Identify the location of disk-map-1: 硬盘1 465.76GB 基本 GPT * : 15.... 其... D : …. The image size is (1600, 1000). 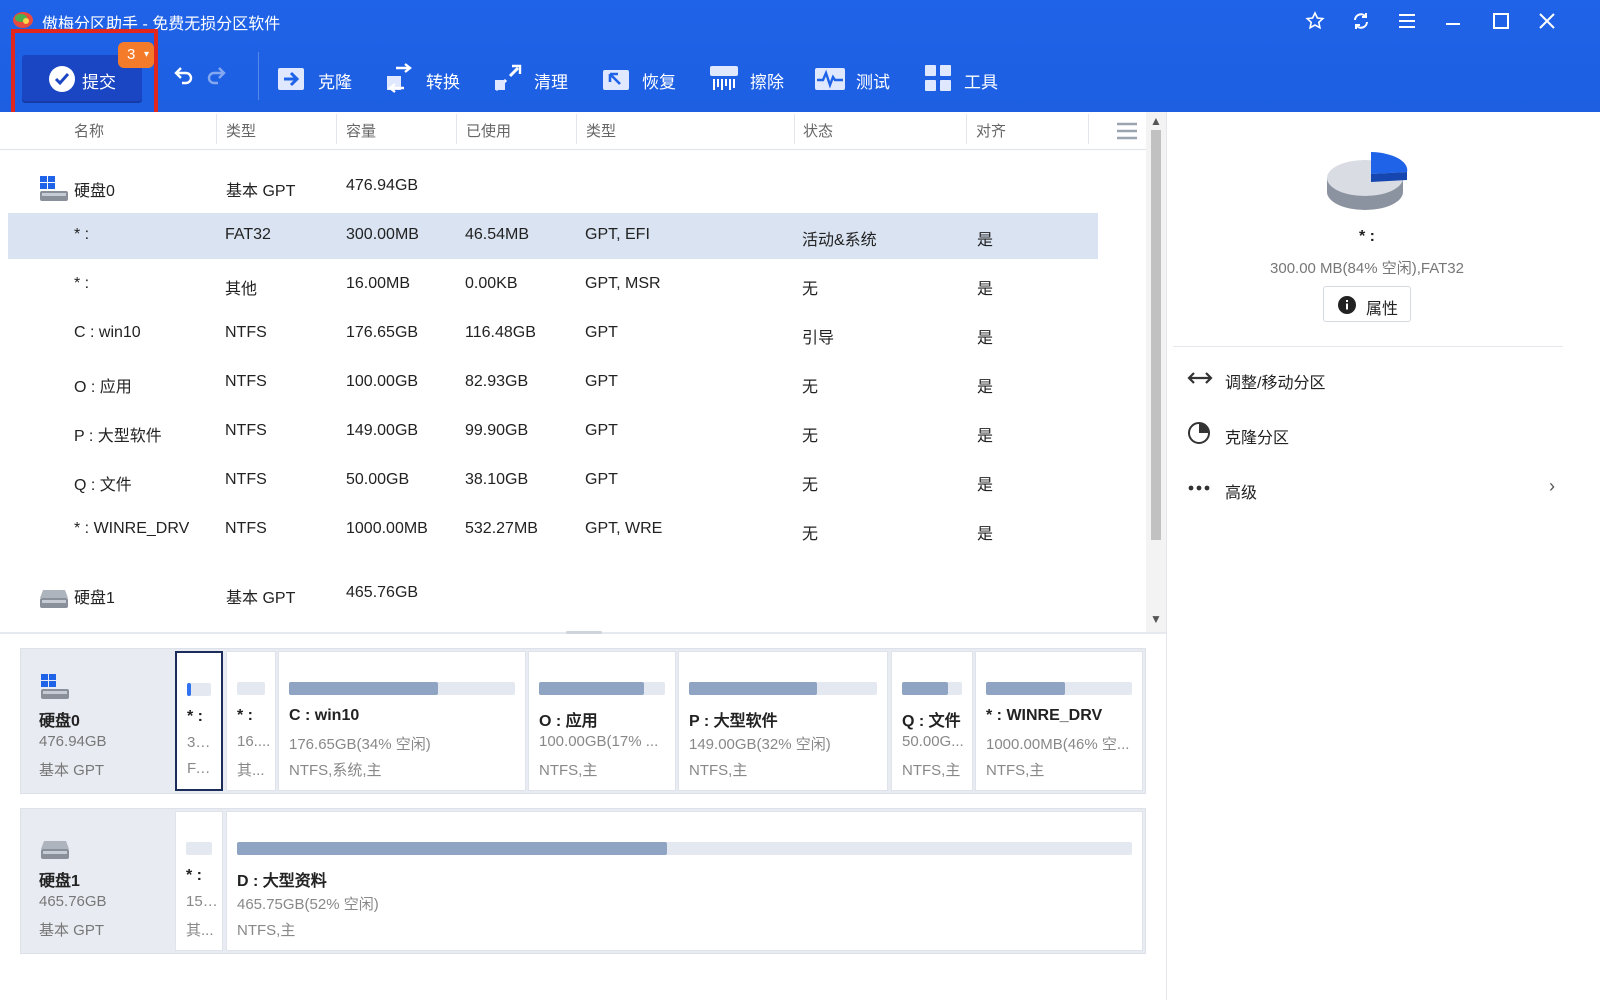
(583, 881).